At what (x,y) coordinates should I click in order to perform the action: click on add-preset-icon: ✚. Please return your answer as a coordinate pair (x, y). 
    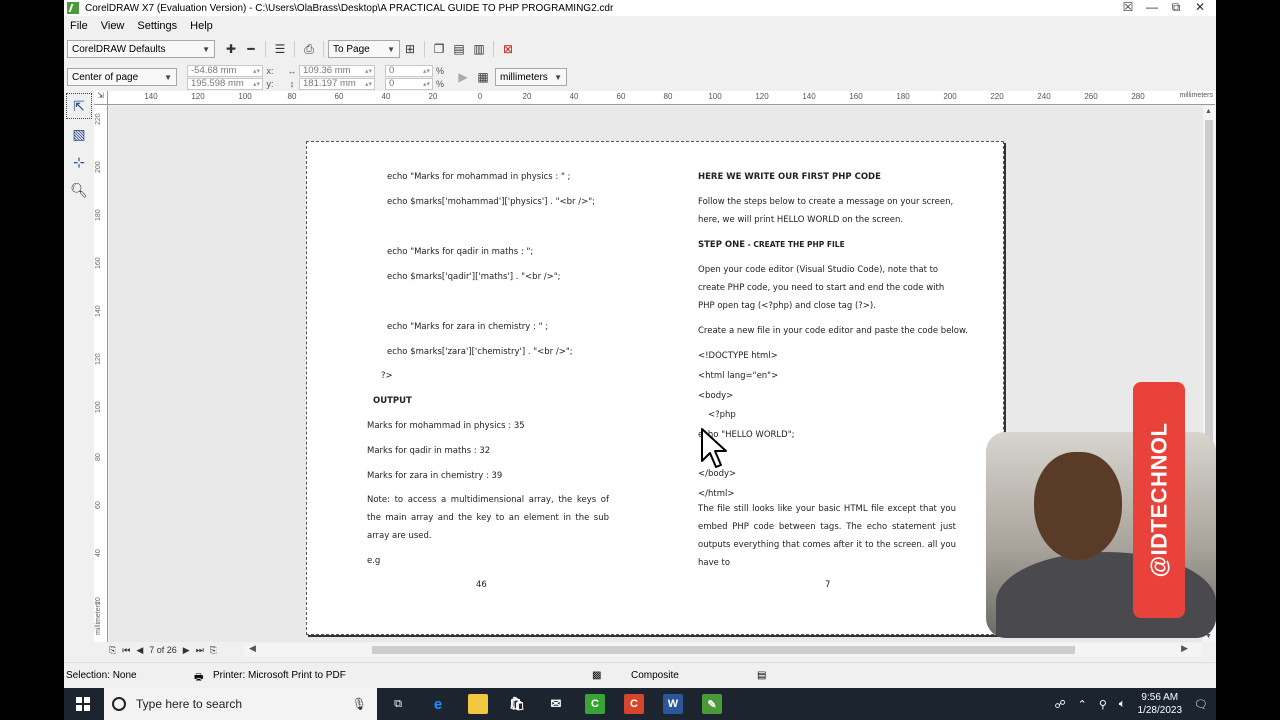
    Looking at the image, I should click on (231, 49).